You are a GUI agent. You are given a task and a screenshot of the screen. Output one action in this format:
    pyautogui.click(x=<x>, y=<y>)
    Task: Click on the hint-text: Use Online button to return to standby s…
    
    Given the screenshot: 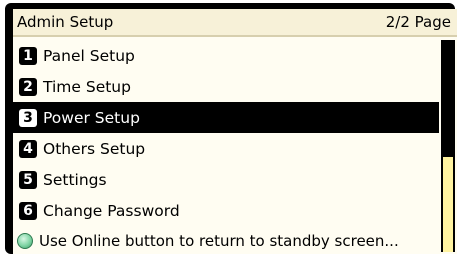 What is the action you would take?
    pyautogui.click(x=219, y=241)
    